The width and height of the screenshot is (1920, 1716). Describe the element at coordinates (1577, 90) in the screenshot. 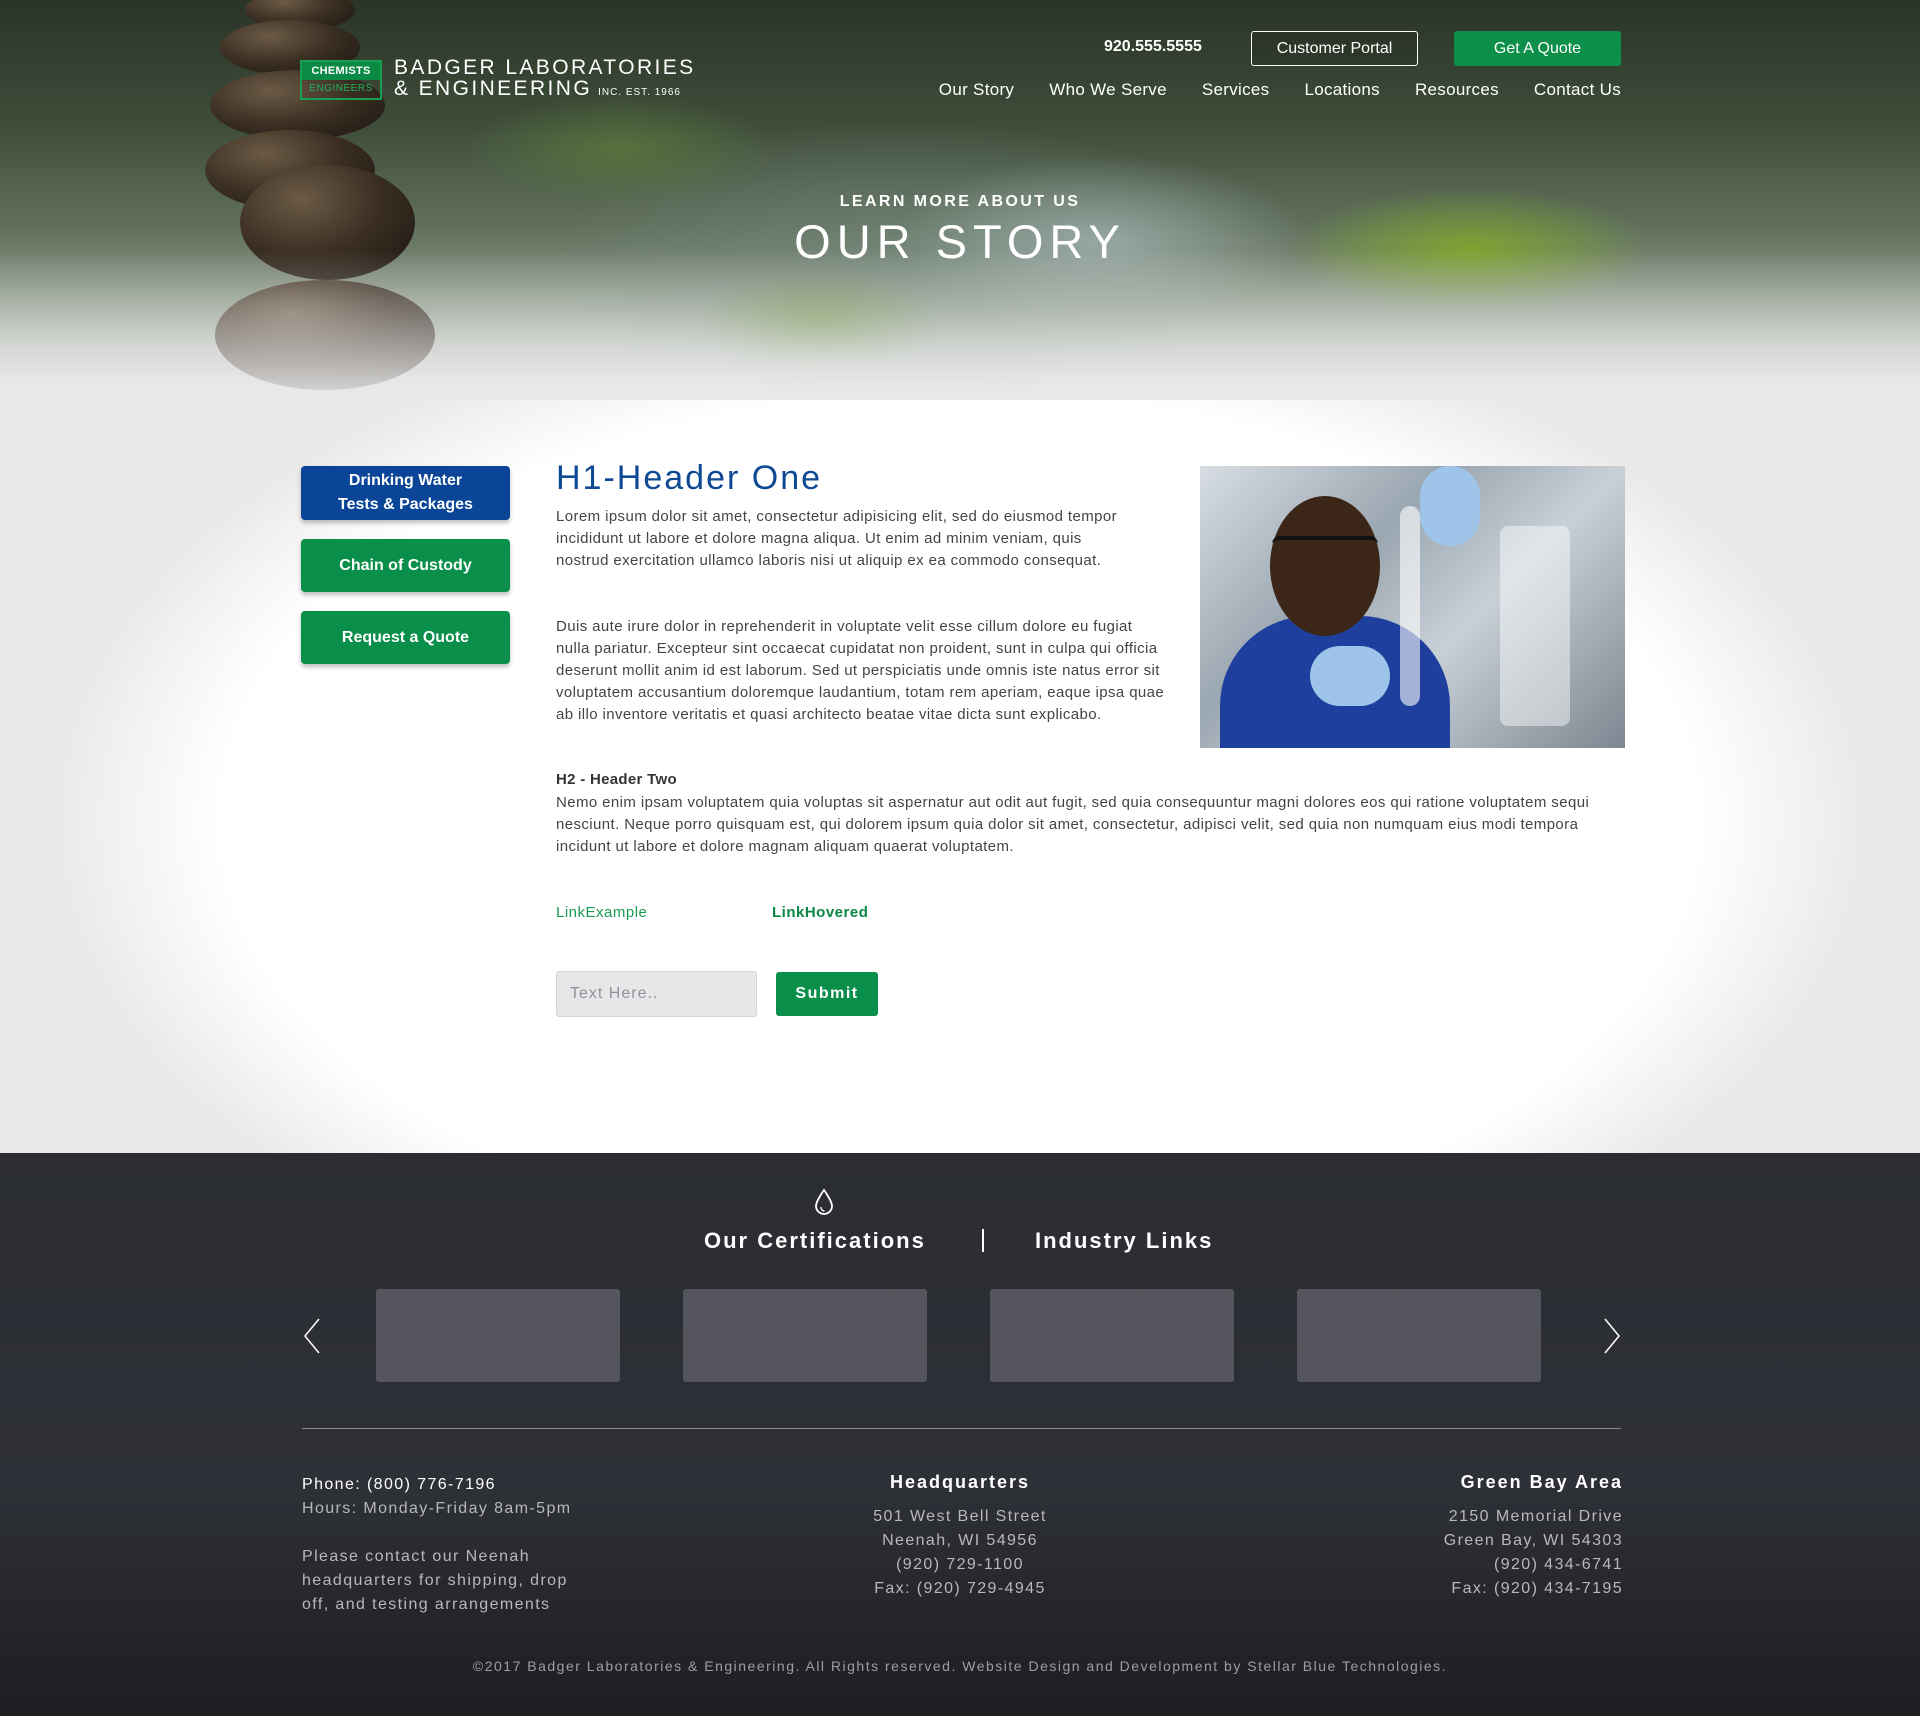

I see `nav-item-contact-us: Contact Us` at that location.